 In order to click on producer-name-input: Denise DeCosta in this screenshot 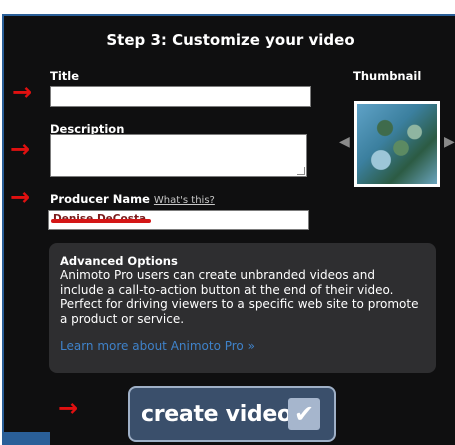, I will do `click(178, 220)`.